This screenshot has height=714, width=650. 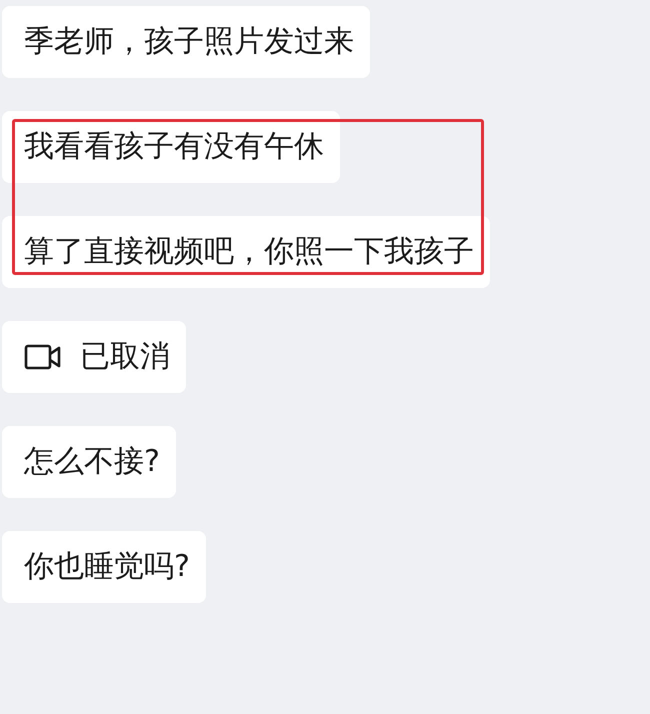 I want to click on message-bubble: 怎么不接?, so click(x=89, y=462).